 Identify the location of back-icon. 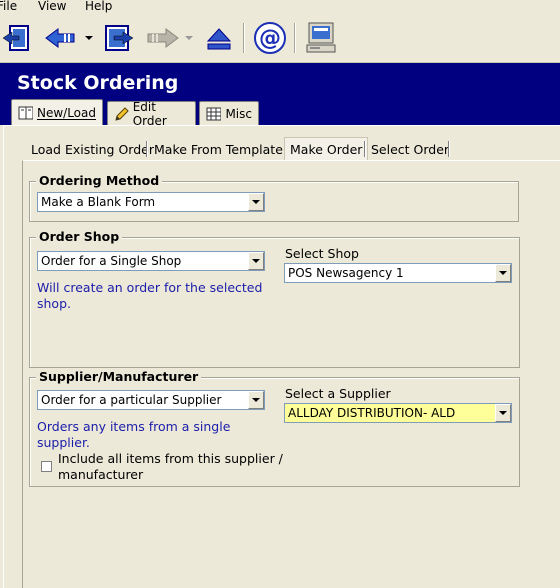
(60, 38).